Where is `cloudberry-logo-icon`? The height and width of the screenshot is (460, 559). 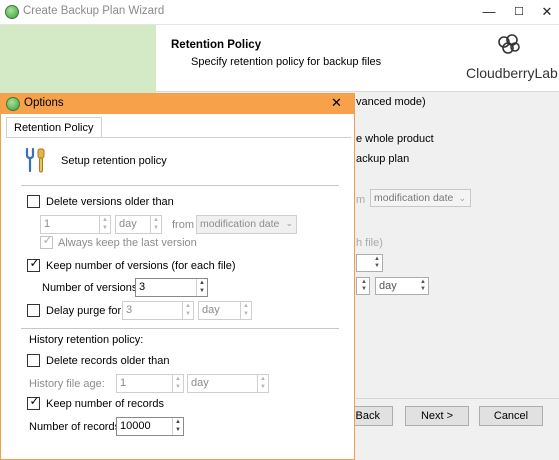
cloudberry-logo-icon is located at coordinates (509, 44).